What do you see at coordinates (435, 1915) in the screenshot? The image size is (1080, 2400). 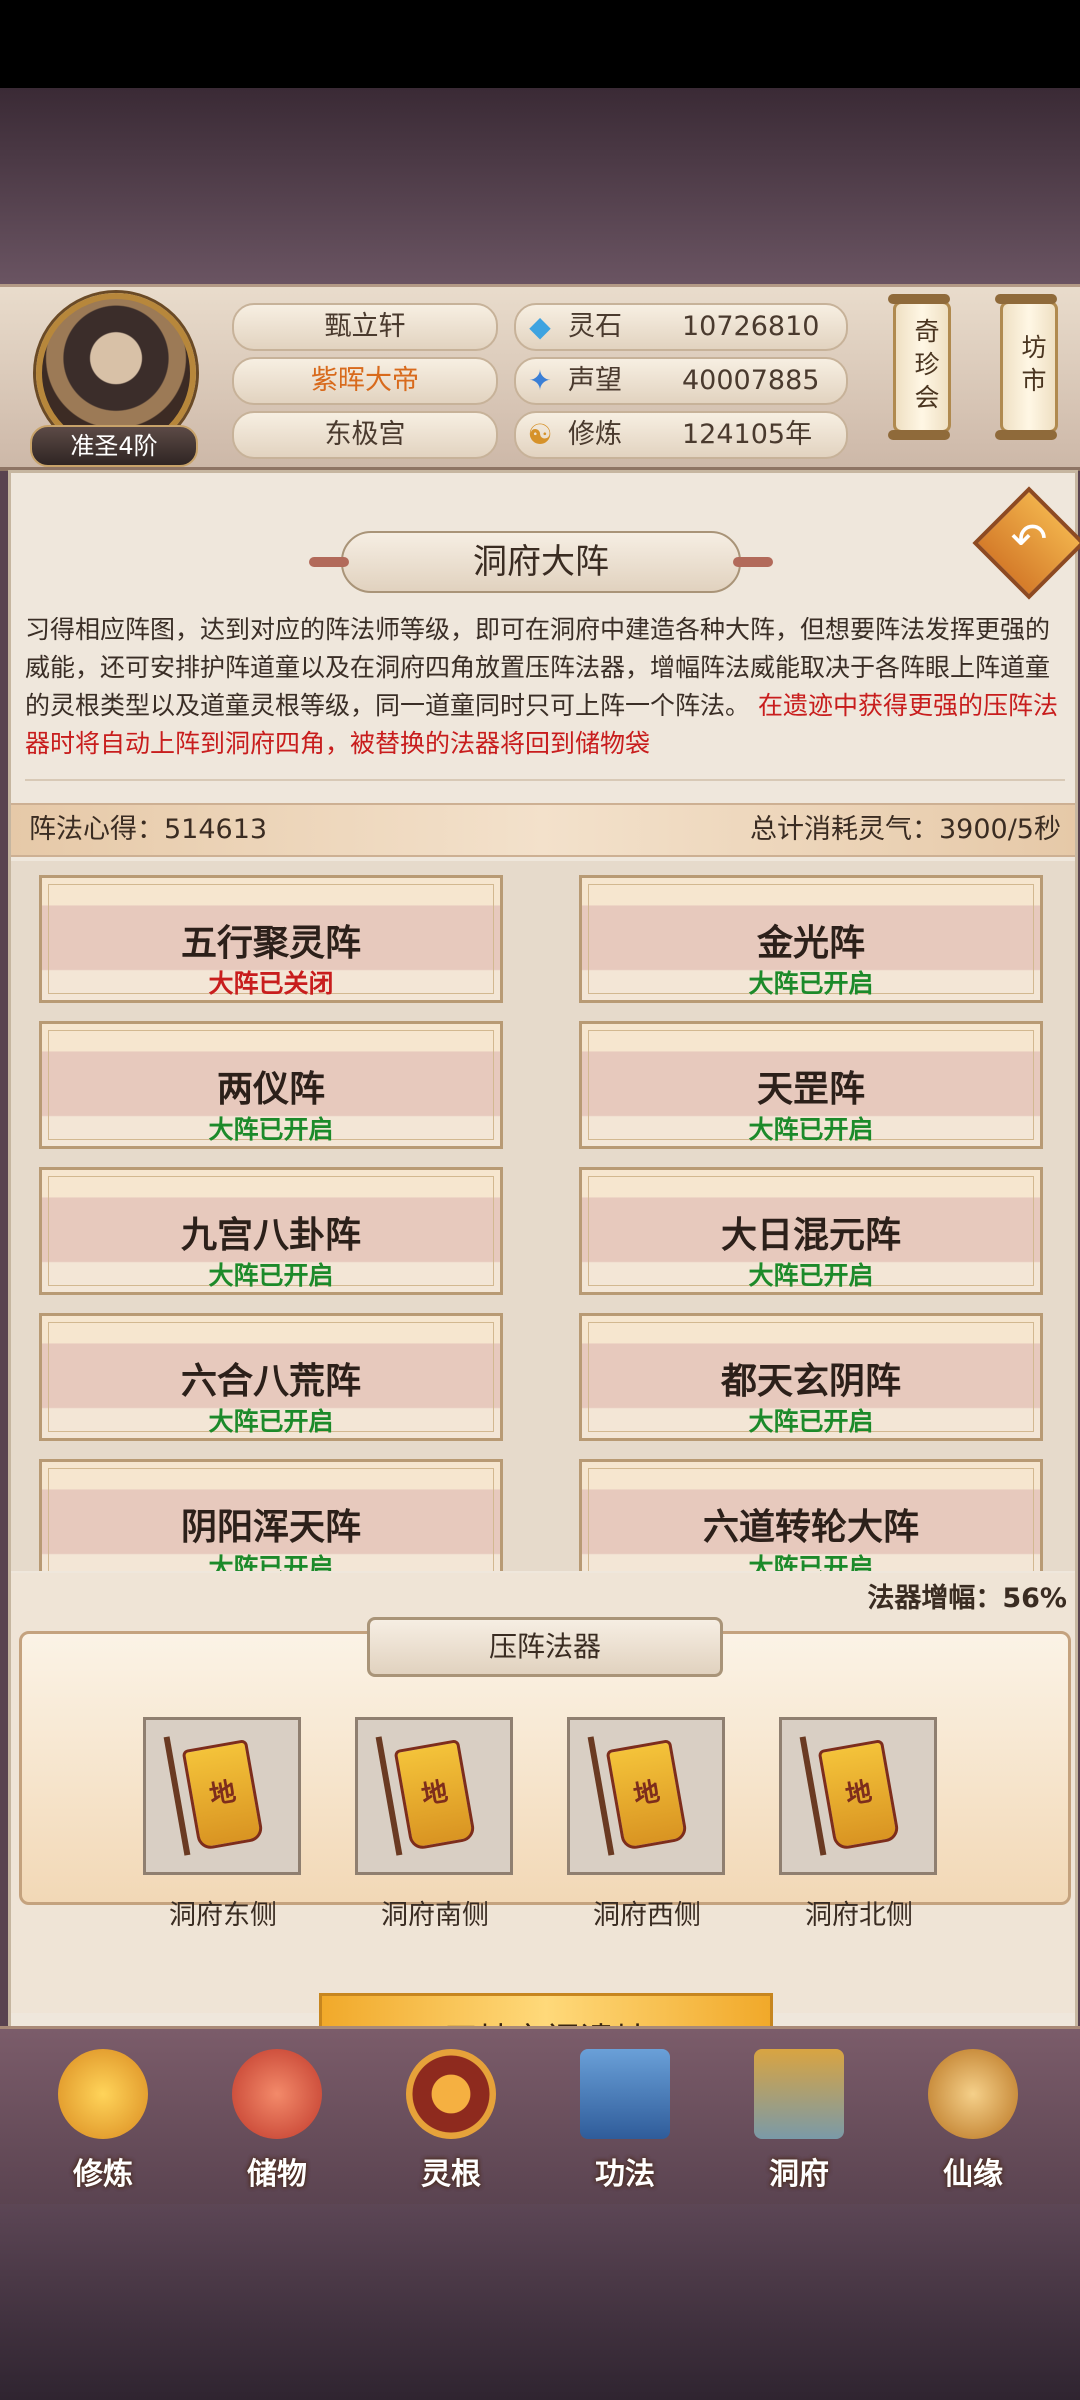 I see `slot-label-south: 洞府南侧` at bounding box center [435, 1915].